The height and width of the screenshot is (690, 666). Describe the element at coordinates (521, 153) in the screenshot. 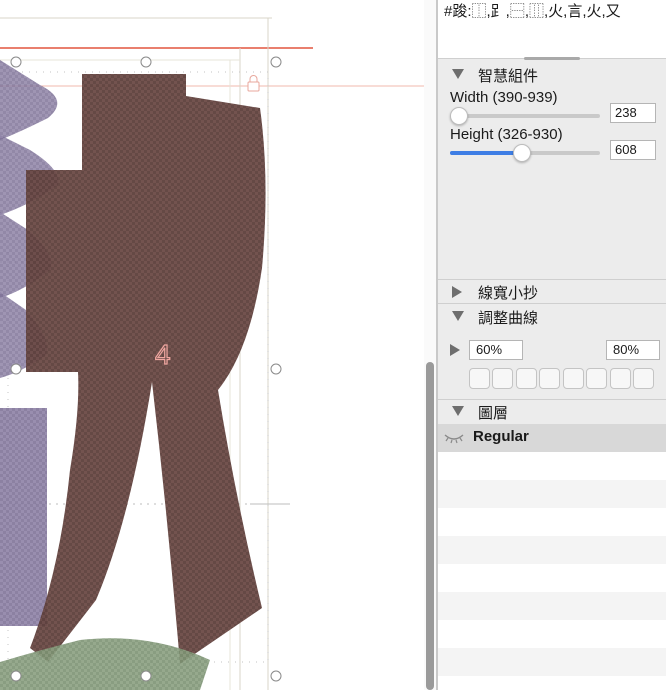

I see `height-slider-knob` at that location.